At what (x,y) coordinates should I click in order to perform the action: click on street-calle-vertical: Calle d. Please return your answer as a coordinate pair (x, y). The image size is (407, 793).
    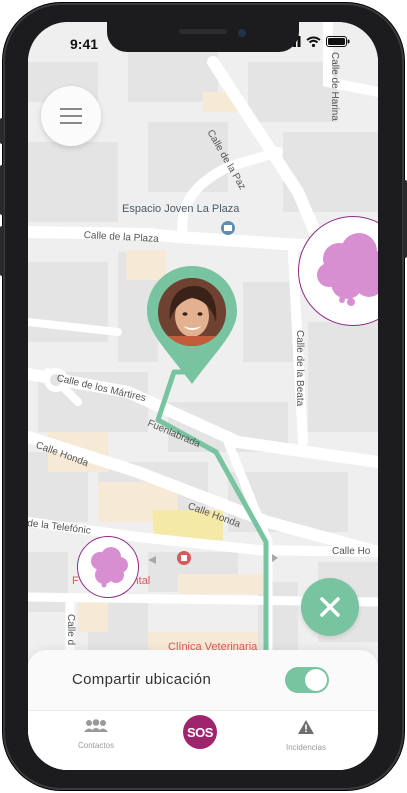
    Looking at the image, I should click on (70, 630).